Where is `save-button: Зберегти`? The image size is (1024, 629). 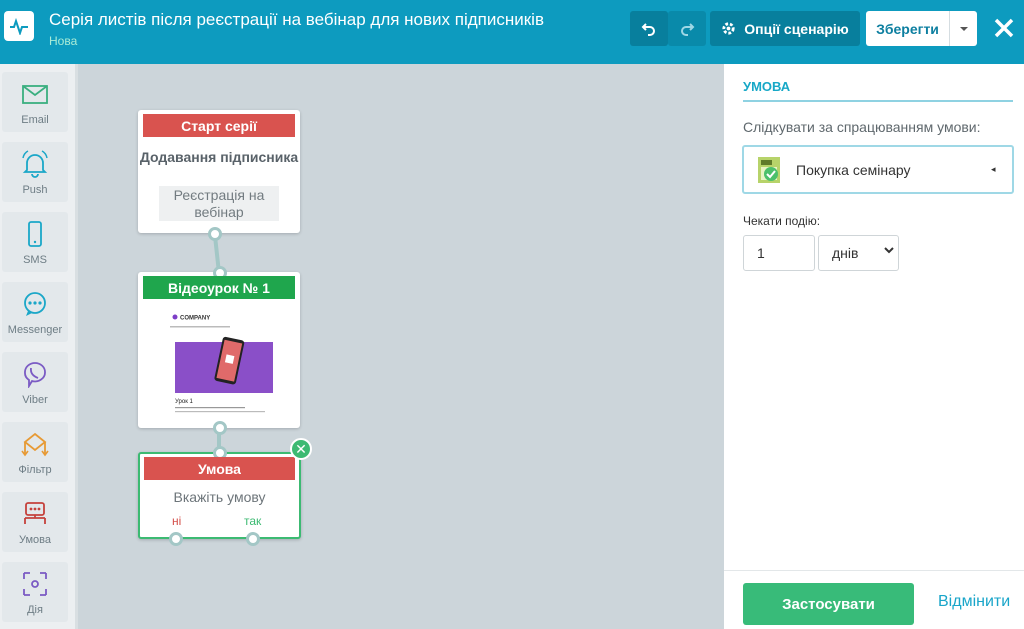 save-button: Зберегти is located at coordinates (907, 28).